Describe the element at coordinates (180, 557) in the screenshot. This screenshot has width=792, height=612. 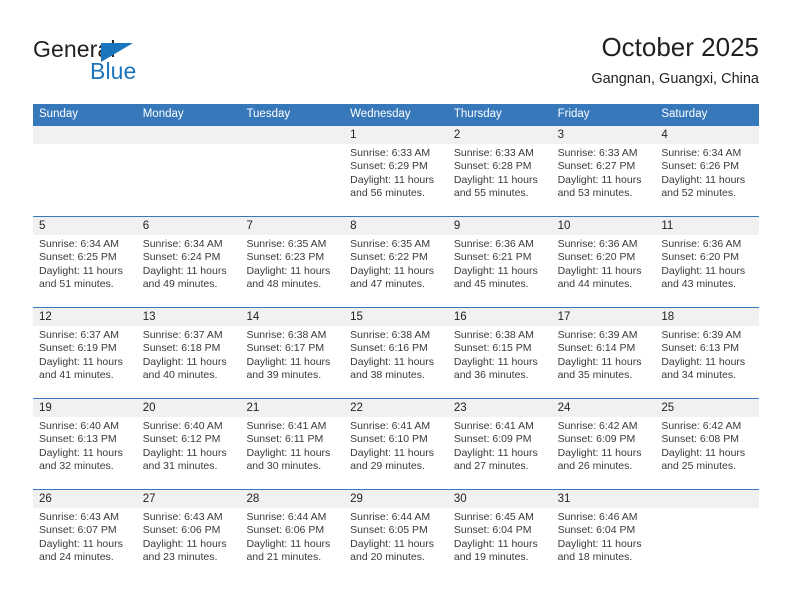
I see `daylight-text-line2: and 23 minutes.` at that location.